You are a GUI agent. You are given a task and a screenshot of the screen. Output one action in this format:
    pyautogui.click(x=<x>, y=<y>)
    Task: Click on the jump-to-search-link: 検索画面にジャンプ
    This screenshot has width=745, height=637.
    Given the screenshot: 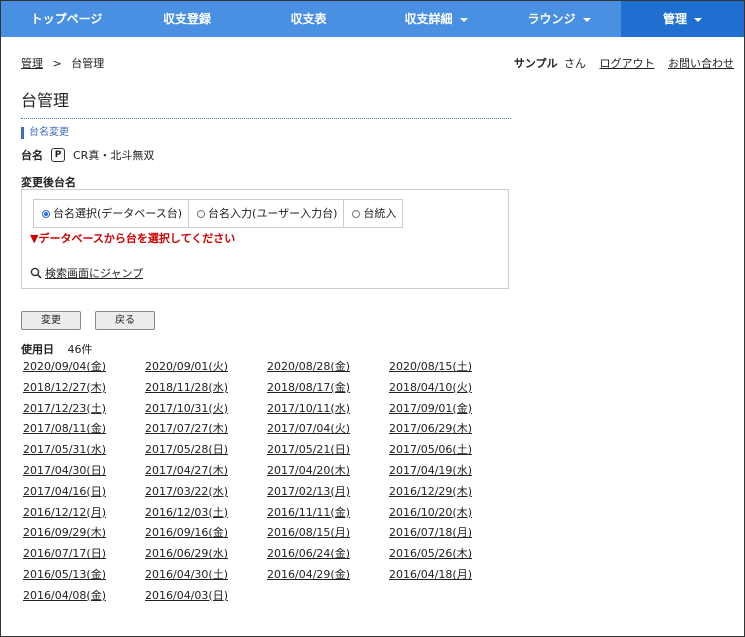 What is the action you would take?
    pyautogui.click(x=94, y=273)
    